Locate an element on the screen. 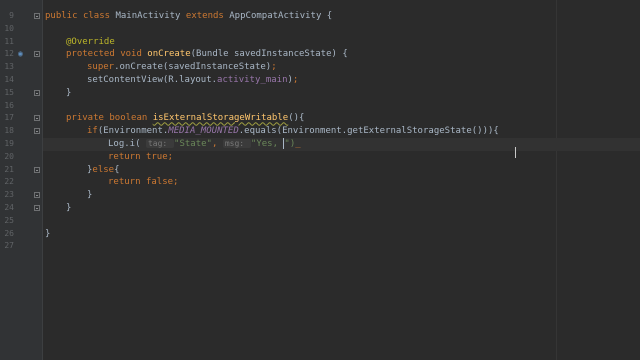 The width and height of the screenshot is (640, 360). code-token: activity_main is located at coordinates (252, 80).